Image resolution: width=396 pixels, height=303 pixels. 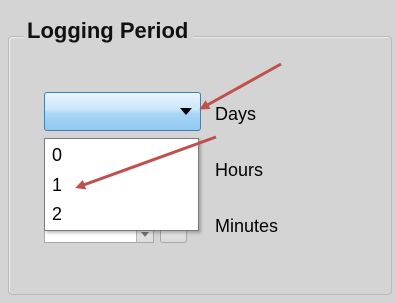 What do you see at coordinates (145, 234) in the screenshot?
I see `spinner-down-icon` at bounding box center [145, 234].